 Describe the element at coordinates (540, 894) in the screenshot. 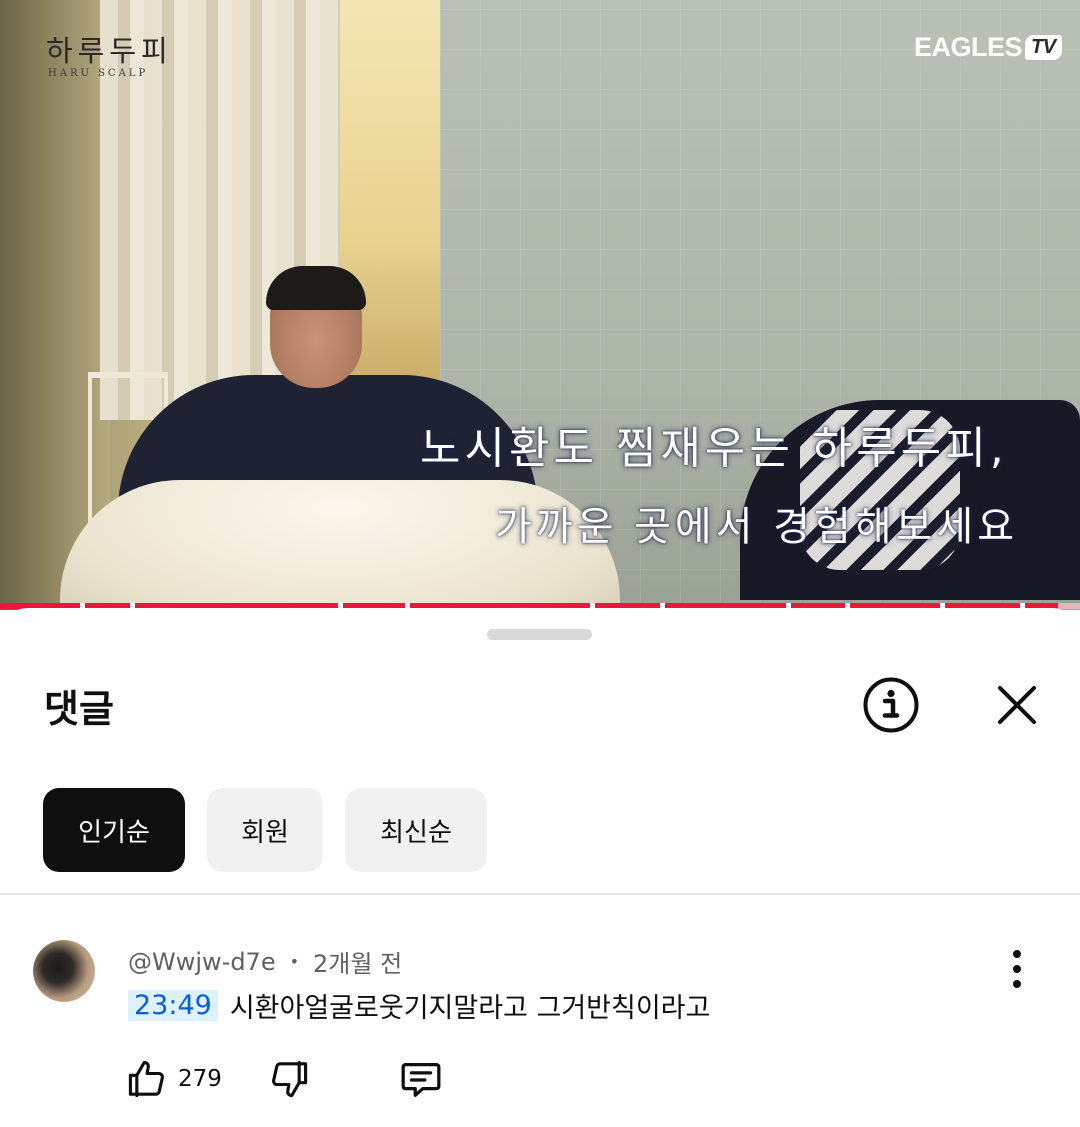

I see `sheet-divider` at that location.